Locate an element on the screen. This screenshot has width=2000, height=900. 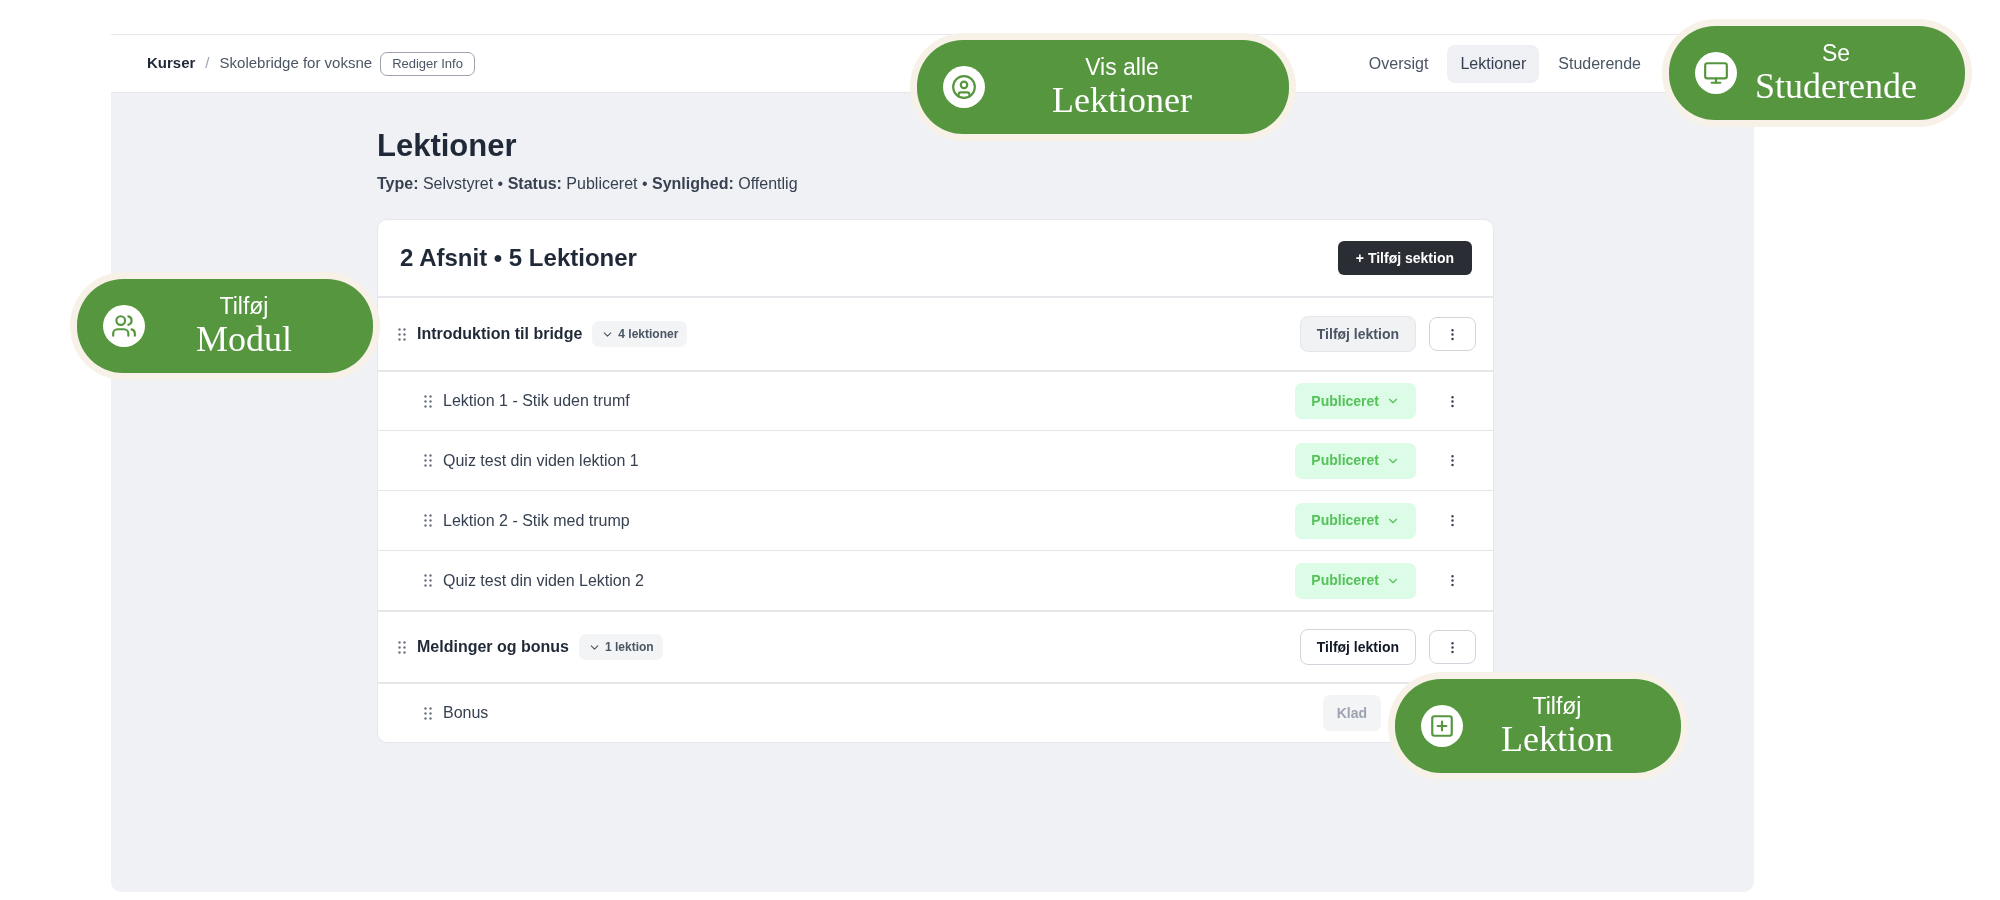
callout-button: Tilføj Lektion is located at coordinates (1538, 726).